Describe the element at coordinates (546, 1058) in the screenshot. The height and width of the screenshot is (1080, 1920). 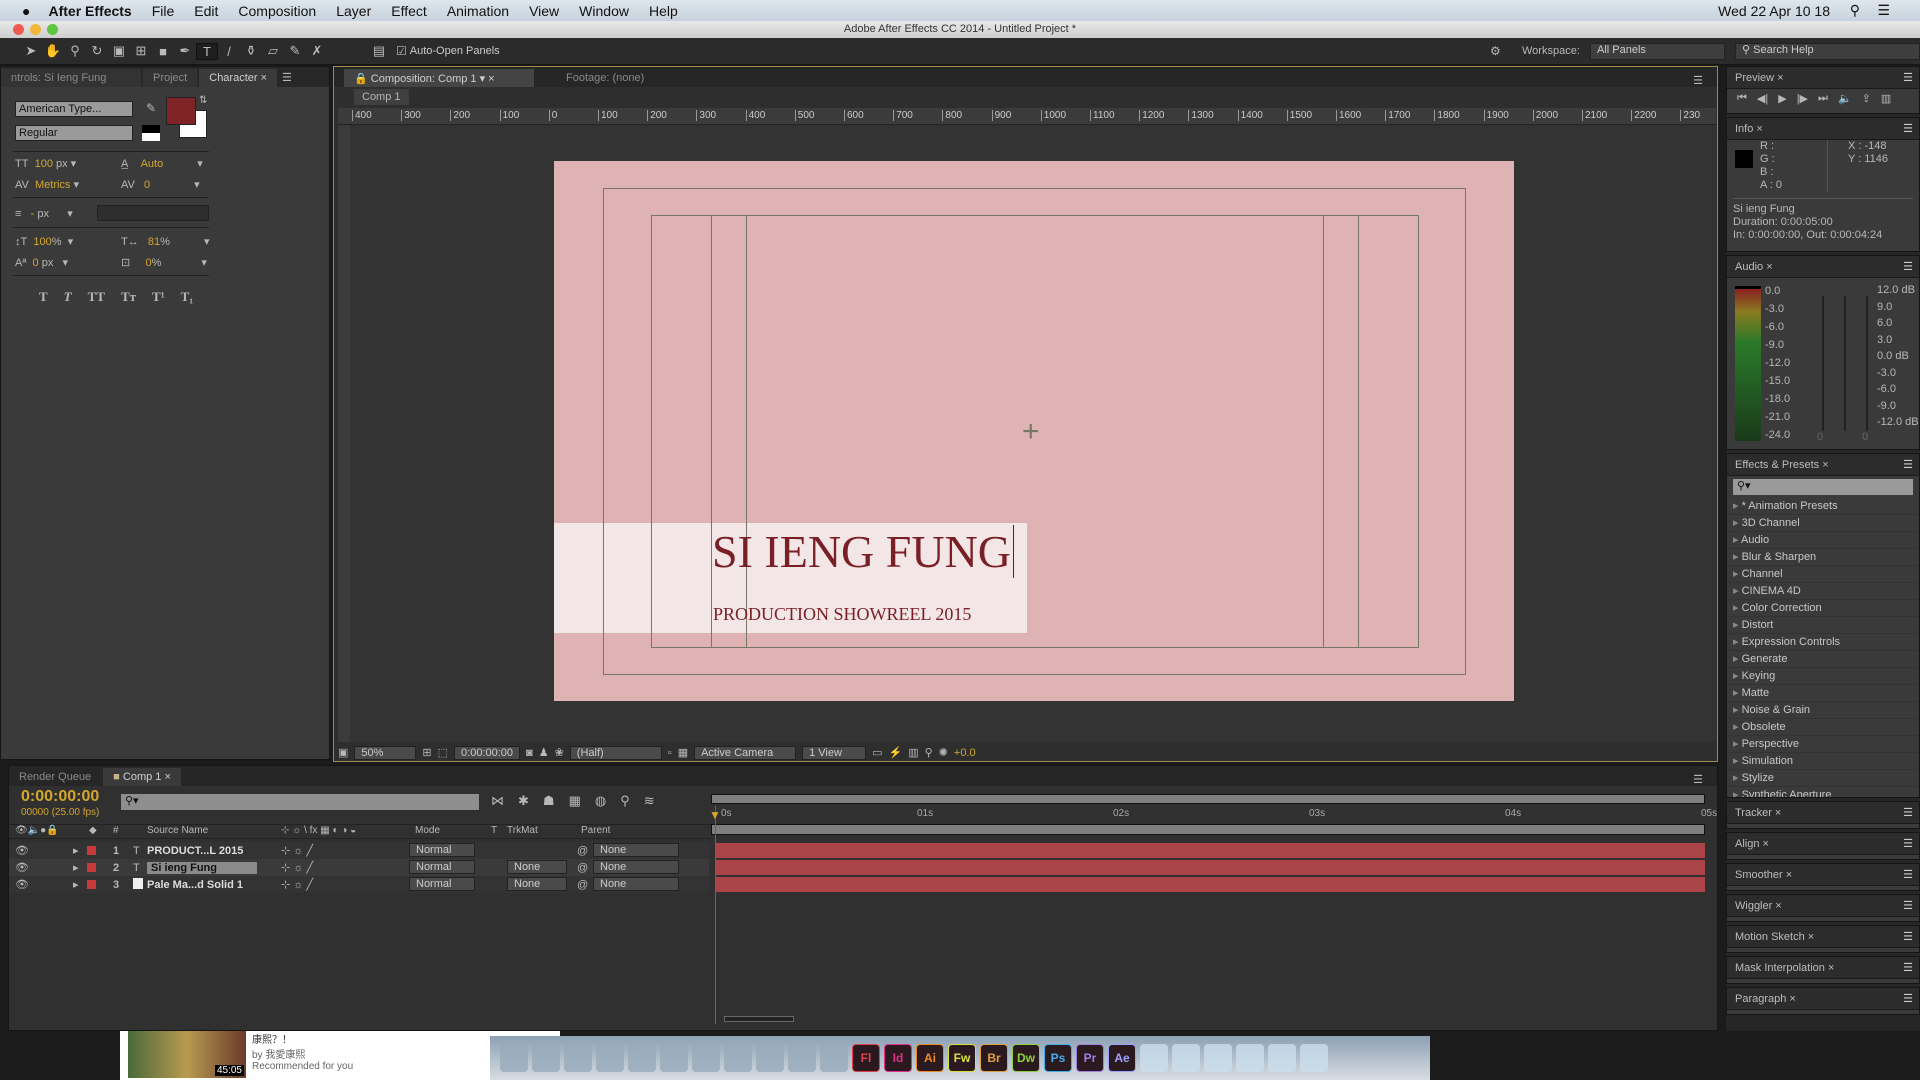
I see `launchpad-dock-icon` at that location.